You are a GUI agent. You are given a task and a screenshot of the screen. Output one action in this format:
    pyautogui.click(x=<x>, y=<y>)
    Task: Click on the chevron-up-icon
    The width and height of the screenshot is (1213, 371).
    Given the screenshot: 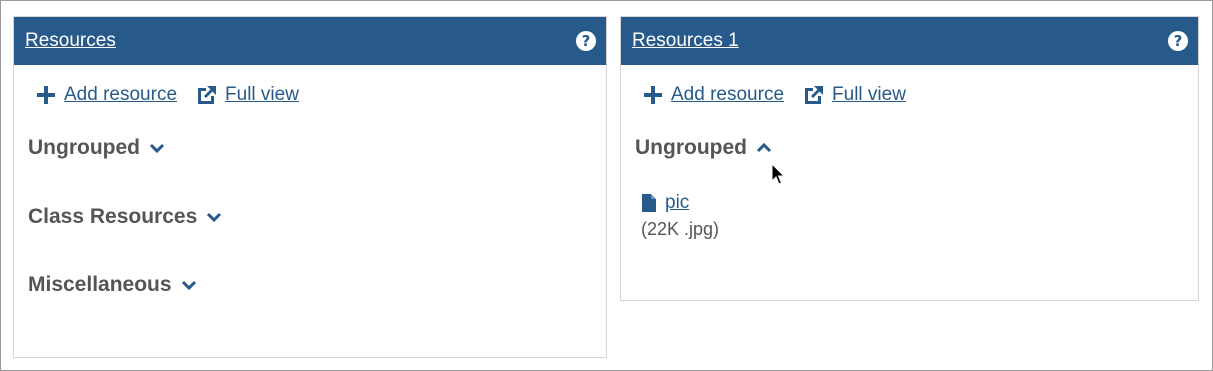 What is the action you would take?
    pyautogui.click(x=764, y=147)
    